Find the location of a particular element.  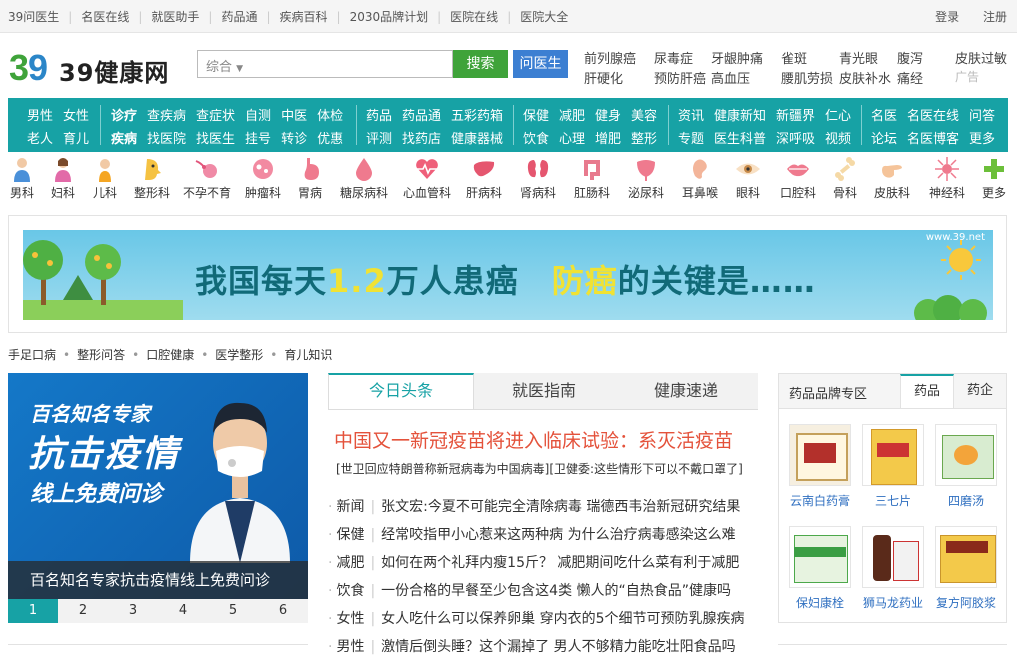

register-link: 注册 is located at coordinates (995, 17).